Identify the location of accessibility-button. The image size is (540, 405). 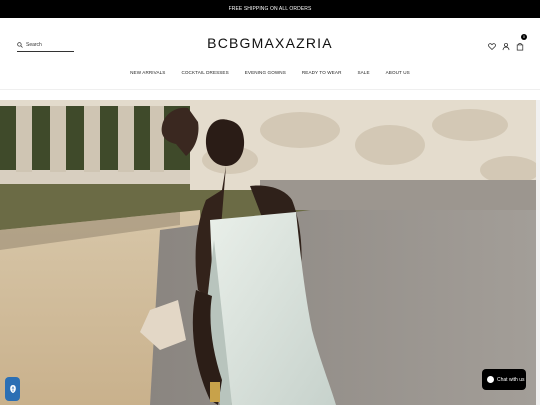
(12, 389).